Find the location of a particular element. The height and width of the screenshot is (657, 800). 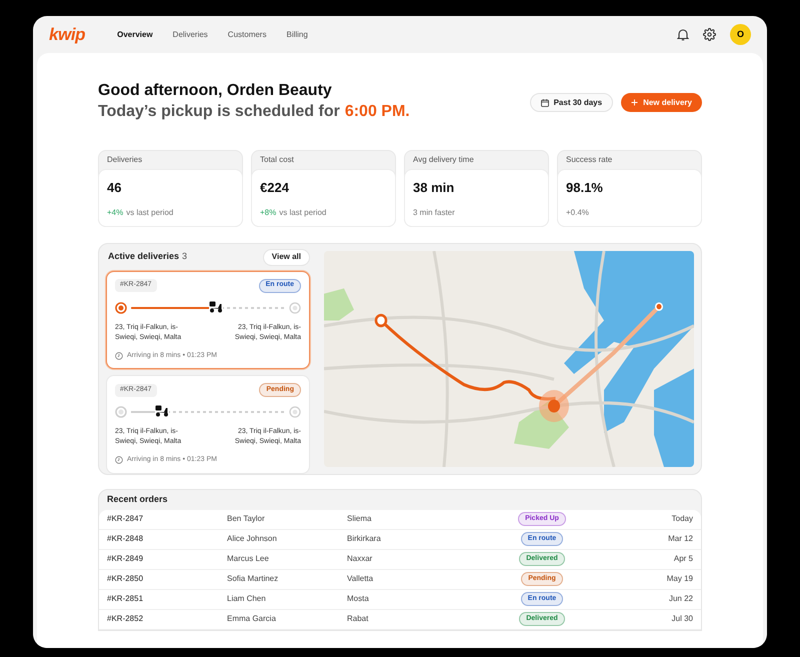

city-name: Birkirkara is located at coordinates (364, 539).